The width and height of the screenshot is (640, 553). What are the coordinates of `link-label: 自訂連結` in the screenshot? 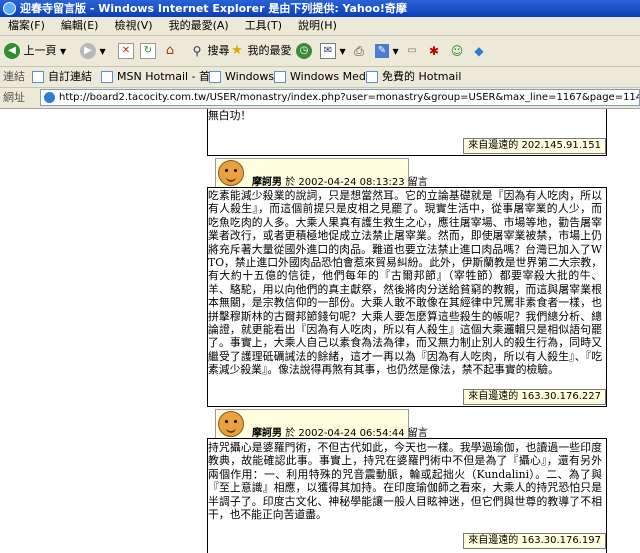 It's located at (70, 76).